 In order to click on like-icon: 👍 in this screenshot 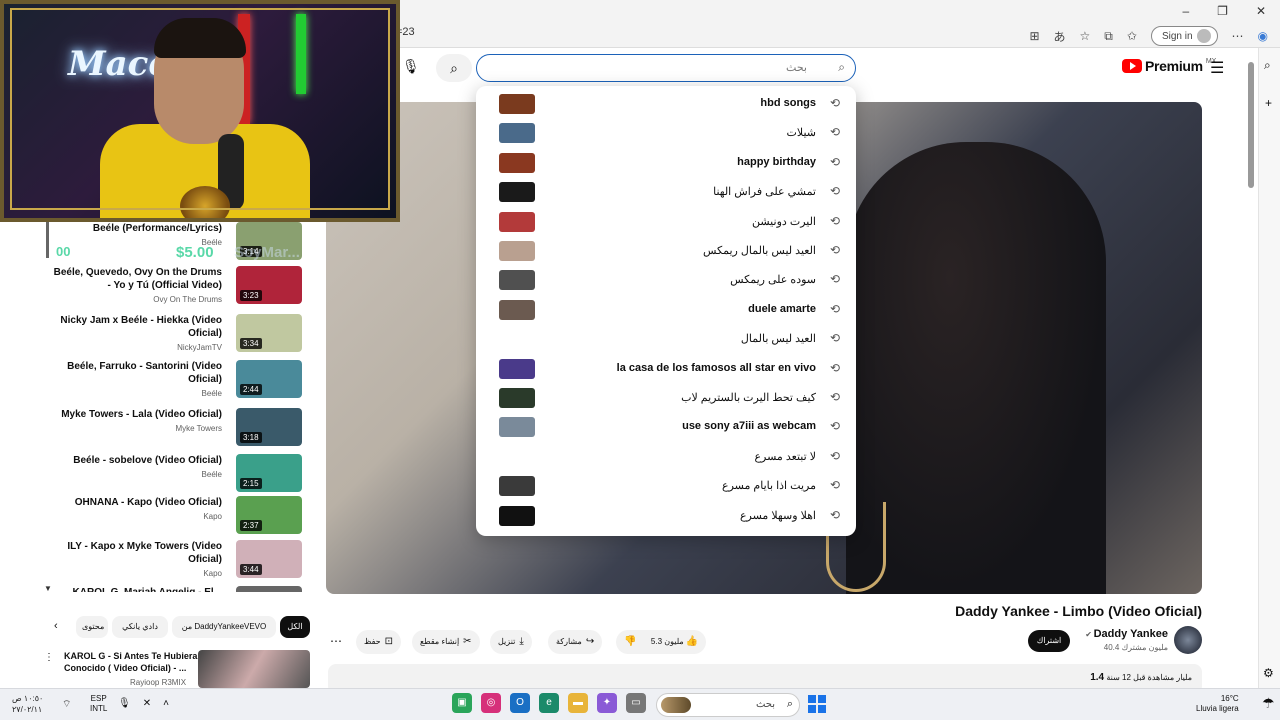, I will do `click(692, 641)`.